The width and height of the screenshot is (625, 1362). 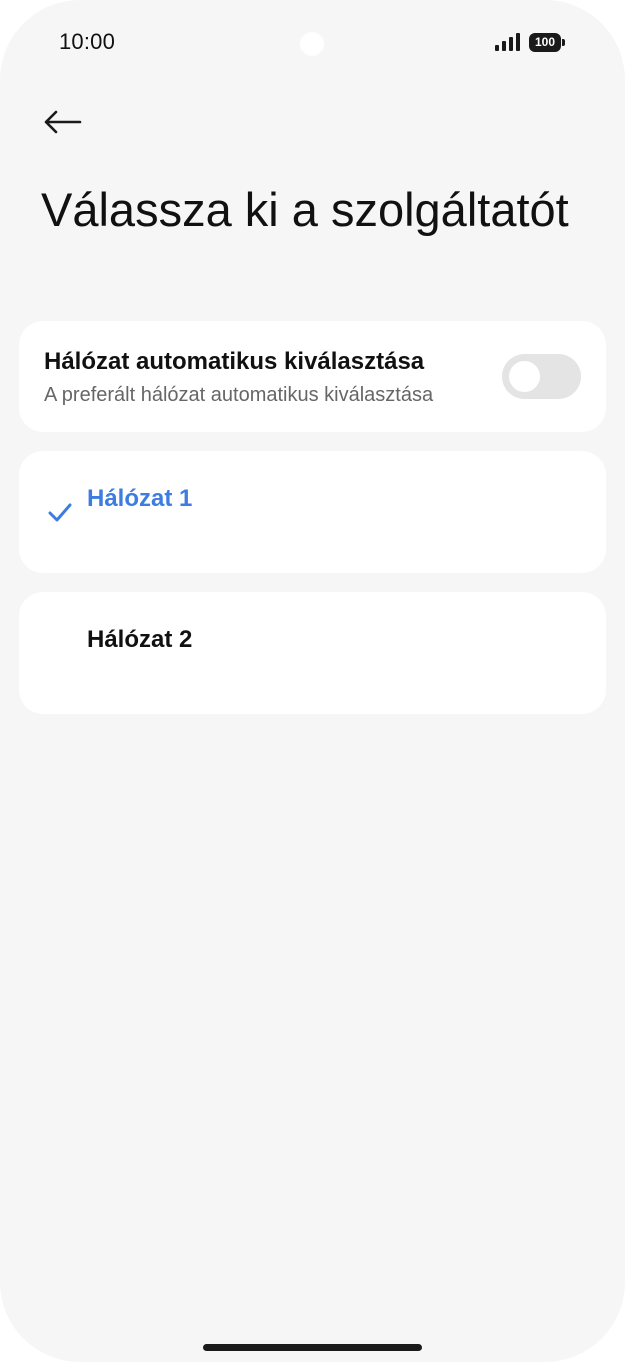 I want to click on battery-tip, so click(x=563, y=42).